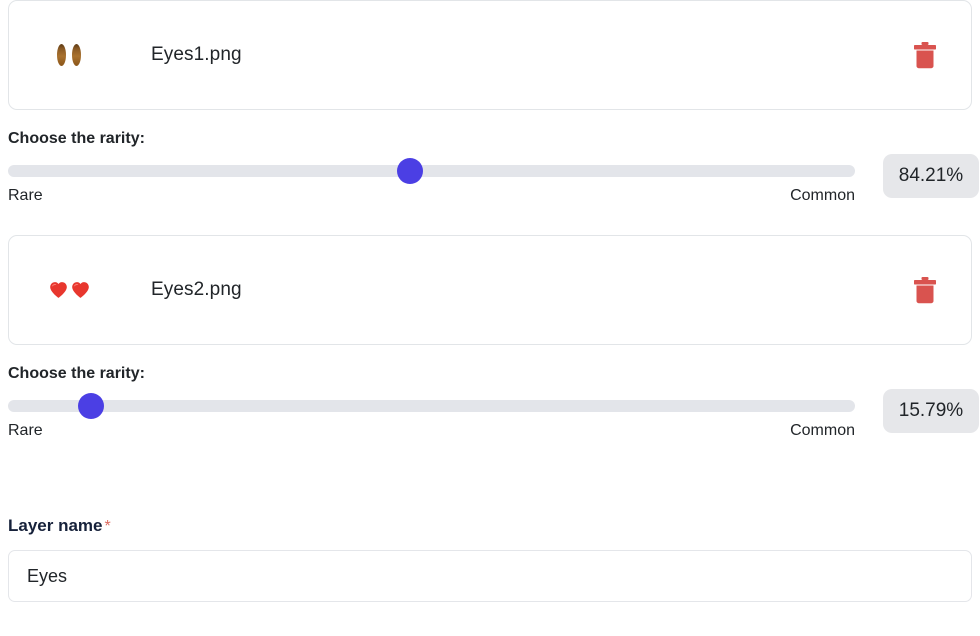 Image resolution: width=980 pixels, height=636 pixels. I want to click on heart-left-icon, so click(58, 290).